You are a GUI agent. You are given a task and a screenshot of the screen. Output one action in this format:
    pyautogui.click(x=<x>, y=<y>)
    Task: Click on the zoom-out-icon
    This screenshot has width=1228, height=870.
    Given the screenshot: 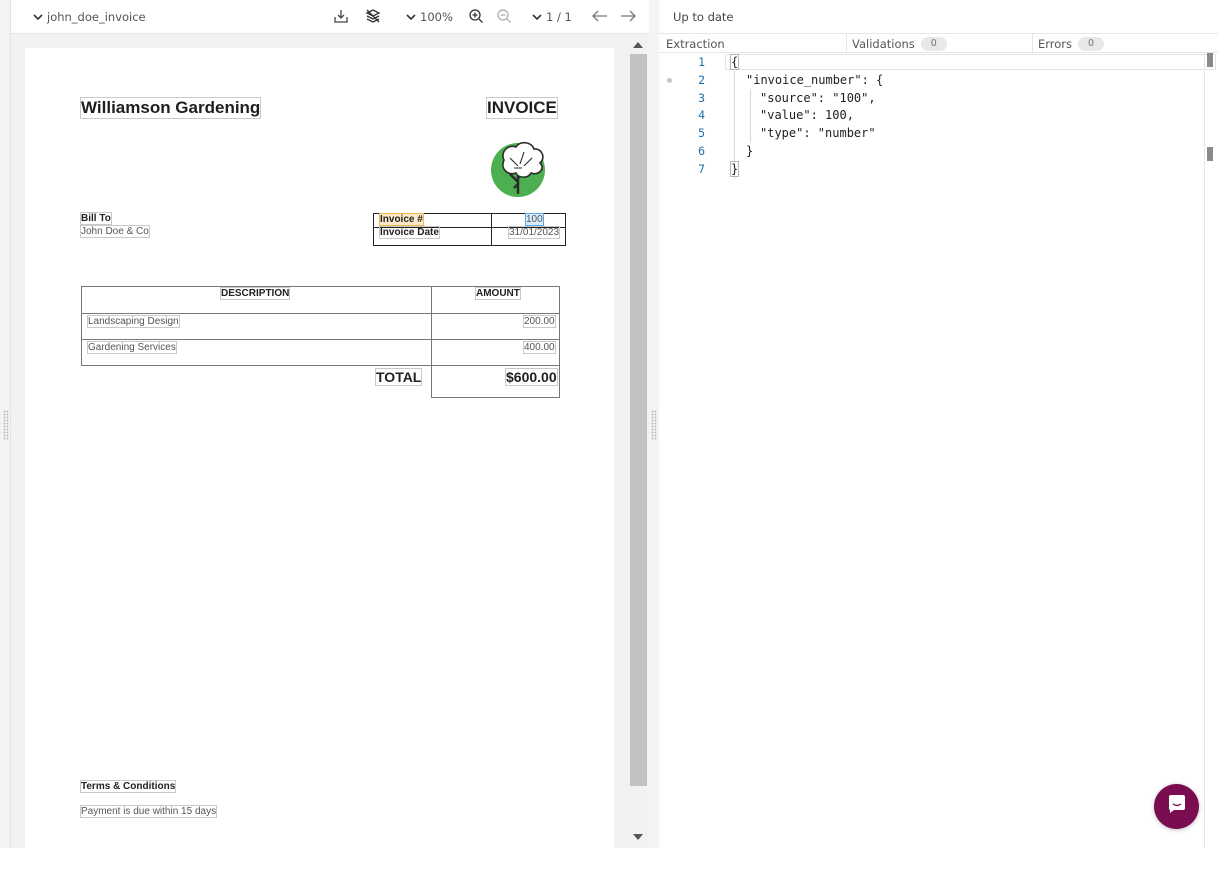 What is the action you would take?
    pyautogui.click(x=504, y=17)
    